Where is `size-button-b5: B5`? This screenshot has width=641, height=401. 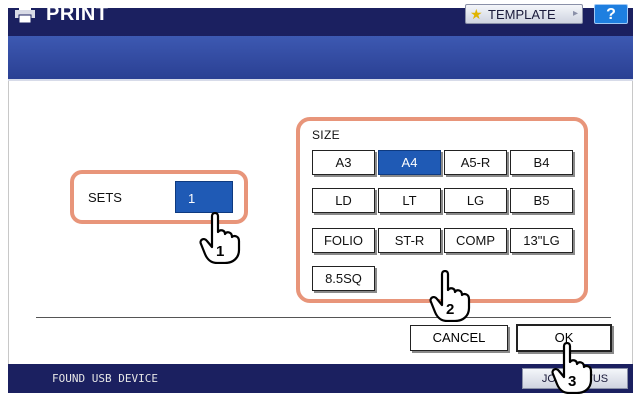
size-button-b5: B5 is located at coordinates (541, 200).